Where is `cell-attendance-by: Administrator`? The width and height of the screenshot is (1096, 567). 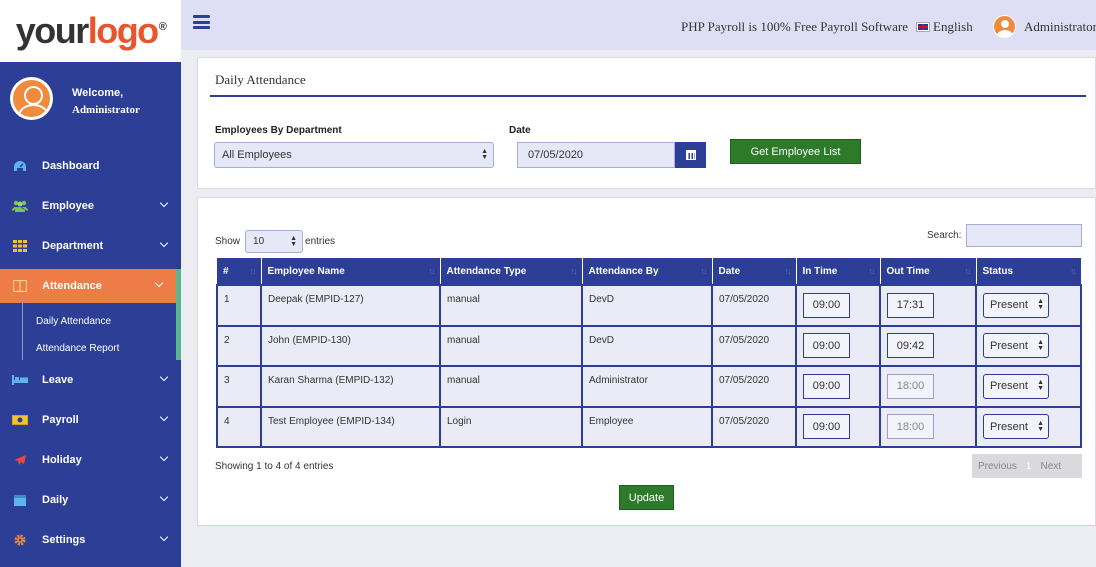
cell-attendance-by: Administrator is located at coordinates (647, 386).